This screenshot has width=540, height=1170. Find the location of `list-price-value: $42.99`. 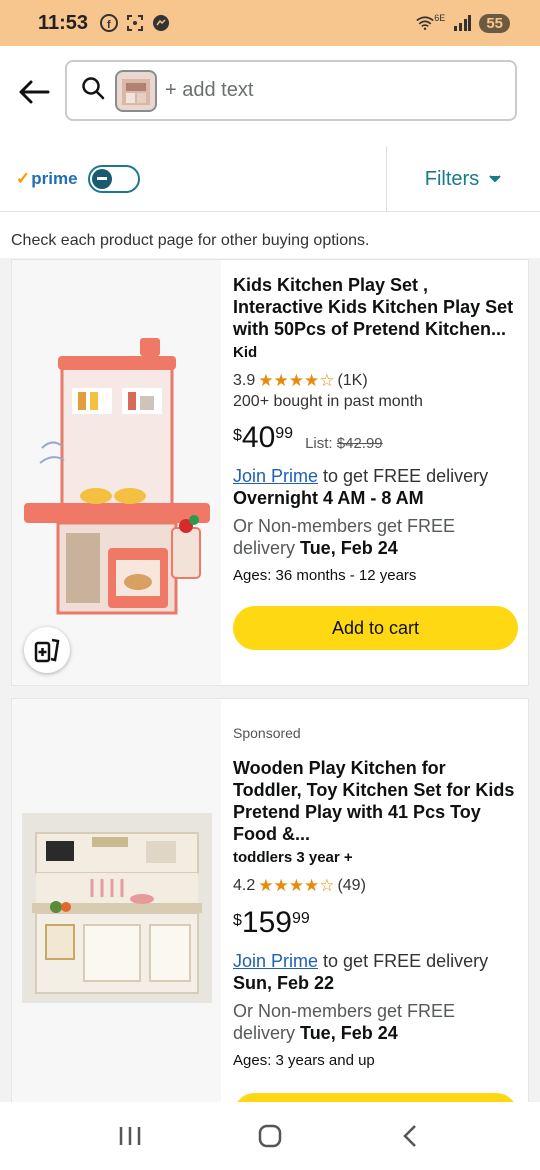

list-price-value: $42.99 is located at coordinates (359, 443).